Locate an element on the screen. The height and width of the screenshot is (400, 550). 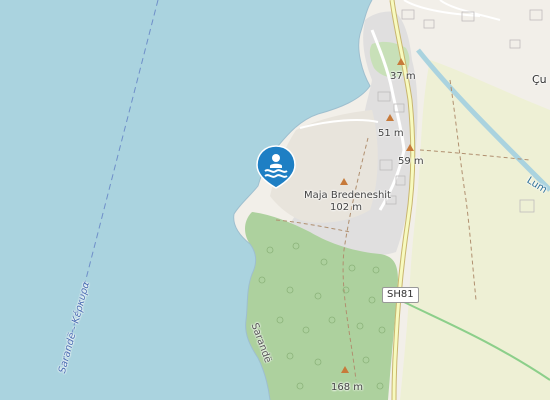
peak-label-37: 37 m is located at coordinates (403, 76).